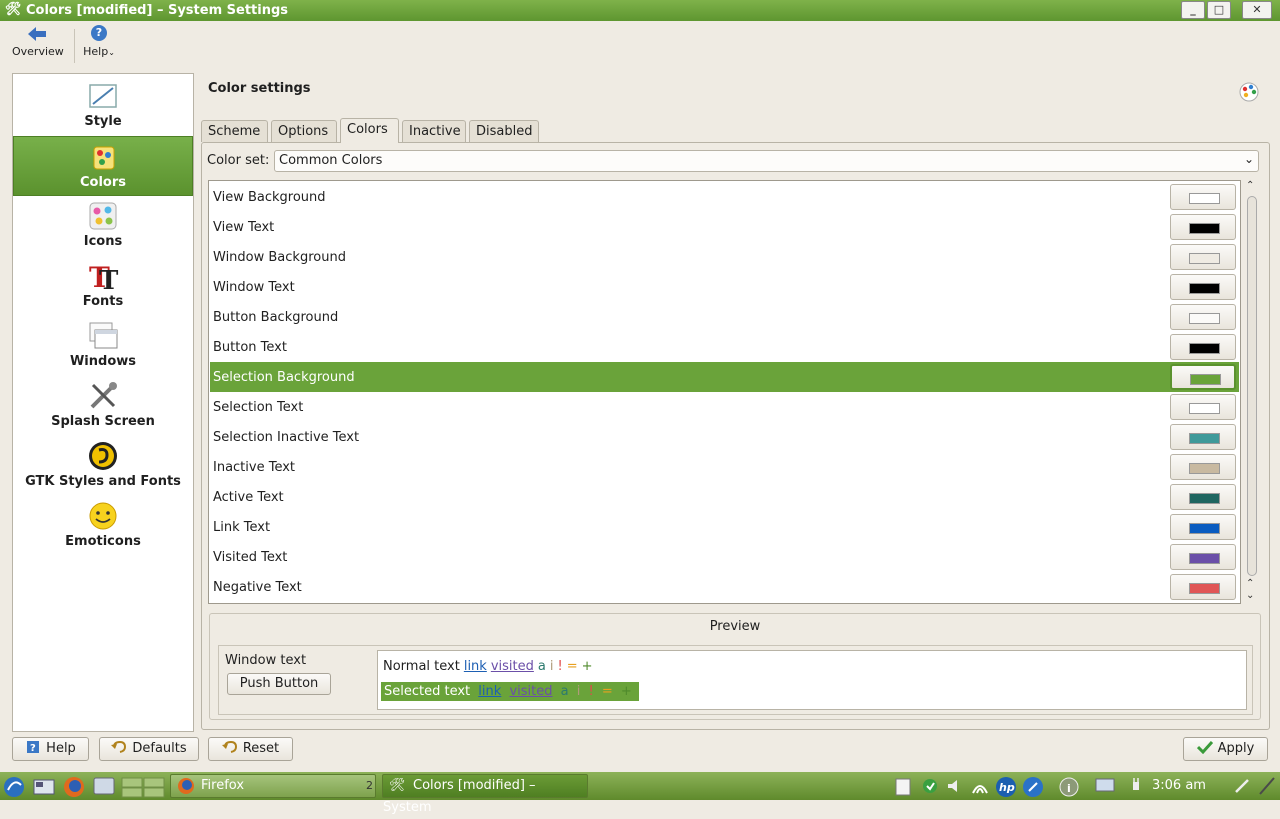 The width and height of the screenshot is (1280, 819). Describe the element at coordinates (1219, 10) in the screenshot. I see `maximize-button: □` at that location.